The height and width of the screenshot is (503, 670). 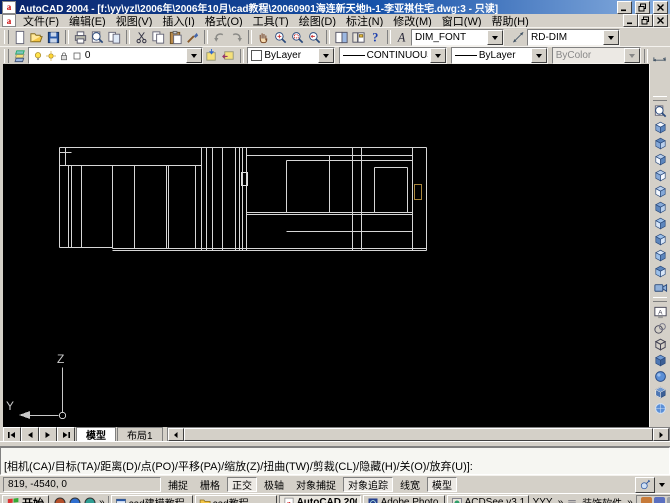 What do you see at coordinates (341, 37) in the screenshot?
I see `properties-button` at bounding box center [341, 37].